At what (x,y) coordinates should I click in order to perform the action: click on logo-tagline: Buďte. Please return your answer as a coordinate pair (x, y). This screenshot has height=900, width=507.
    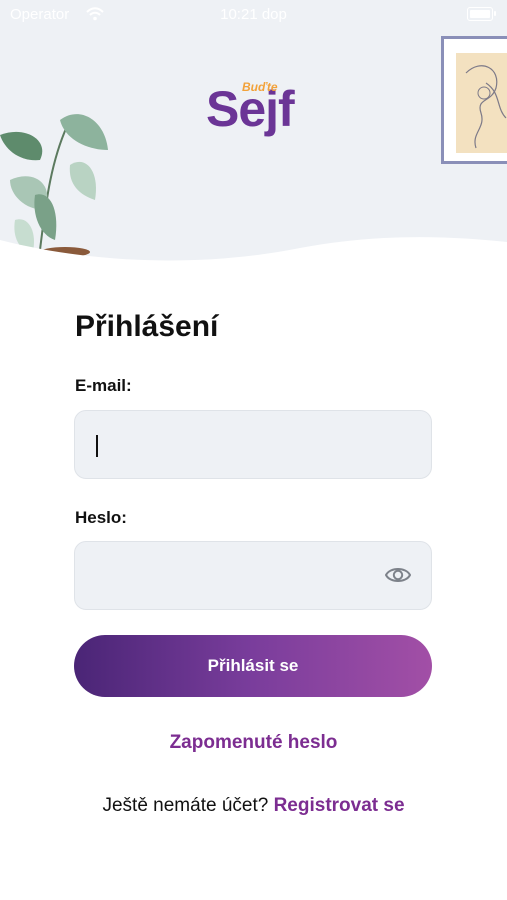
    Looking at the image, I should click on (260, 87).